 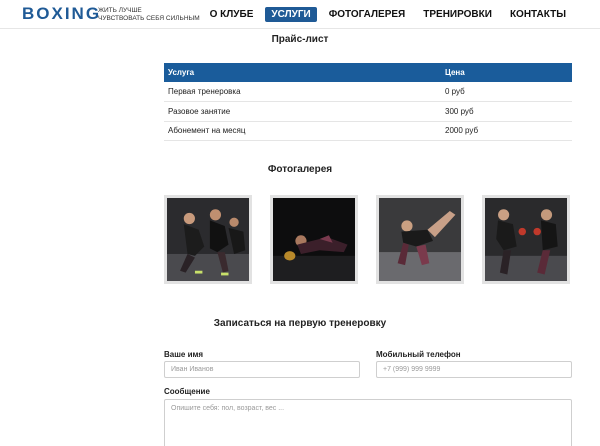 I want to click on yoga-pose-image, so click(x=420, y=239).